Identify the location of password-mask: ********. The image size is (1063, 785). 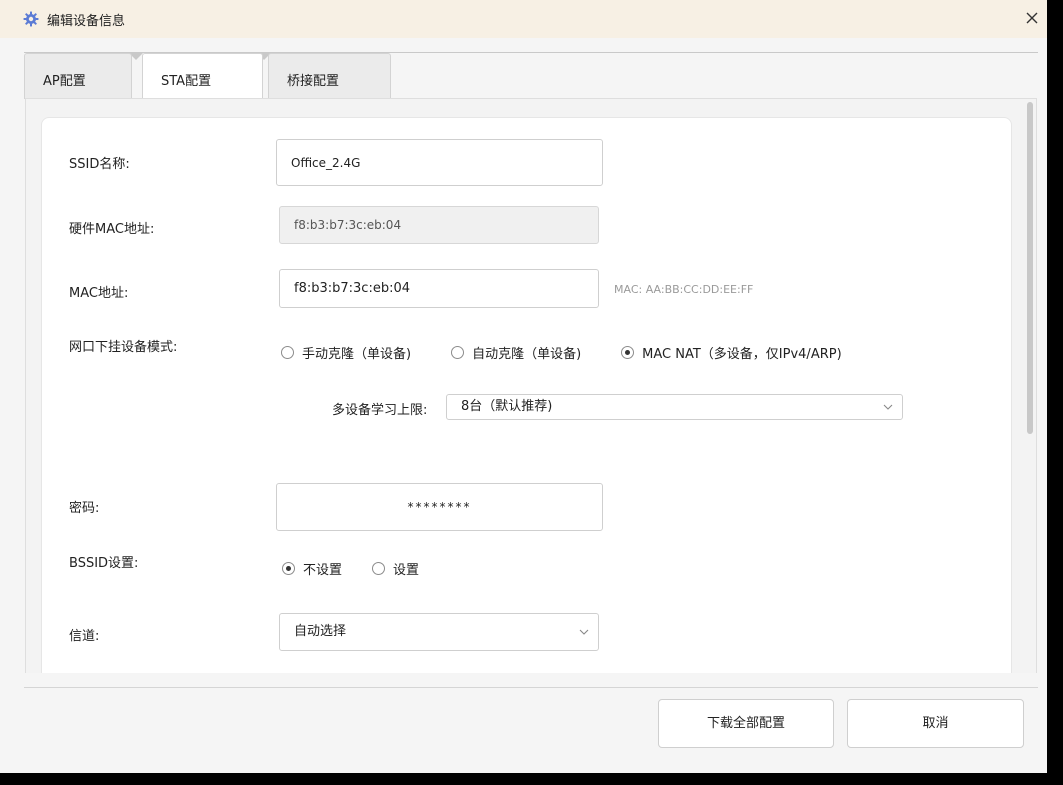
(439, 507).